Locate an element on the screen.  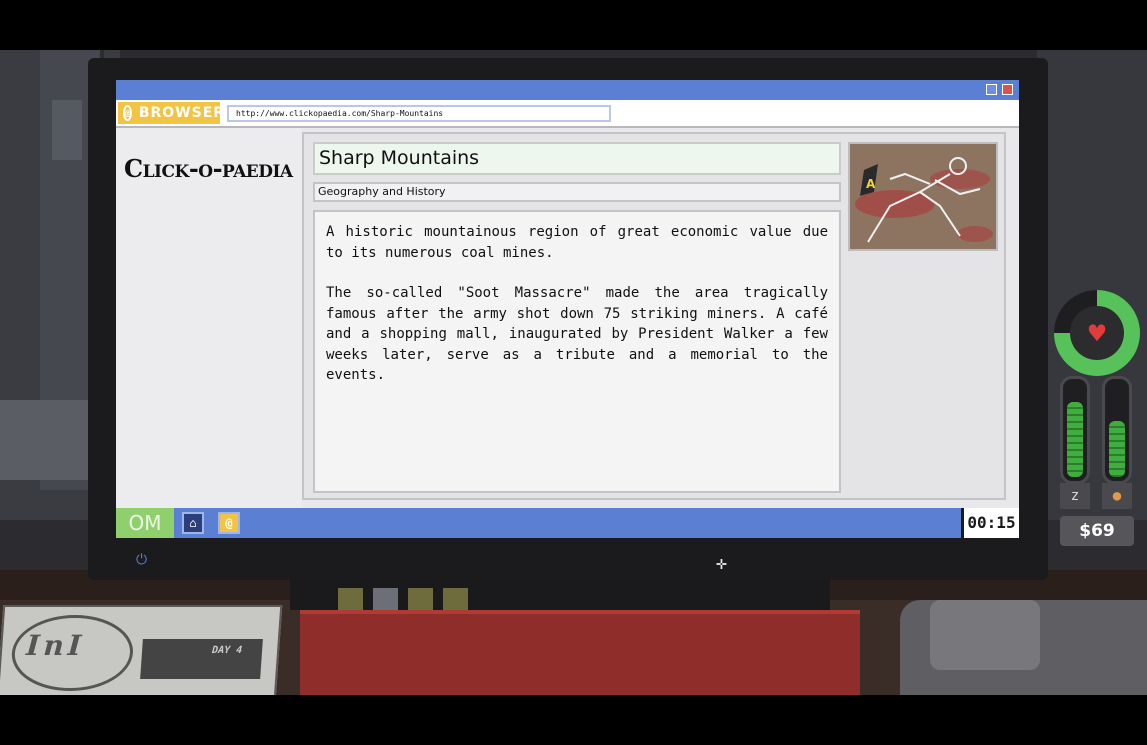
health-gauge: ♥ is located at coordinates (1097, 333).